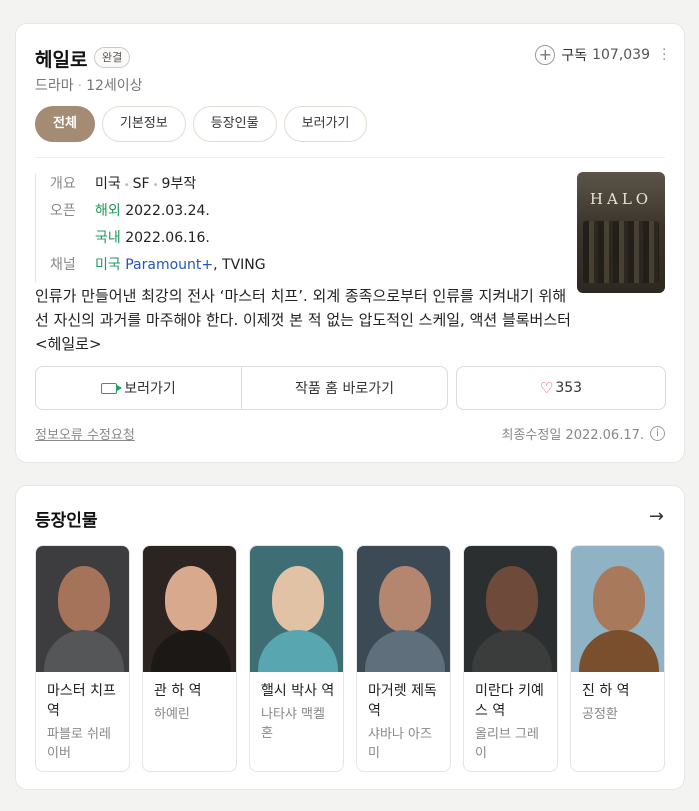  What do you see at coordinates (657, 433) in the screenshot?
I see `info-icon: i` at bounding box center [657, 433].